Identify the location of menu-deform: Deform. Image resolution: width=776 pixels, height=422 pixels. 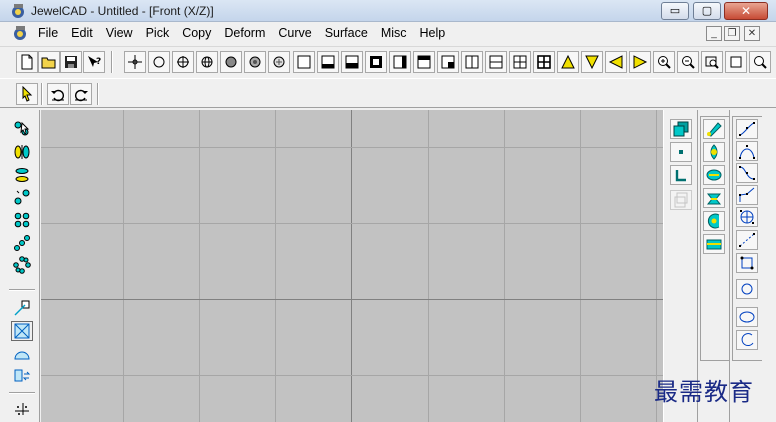
(244, 33).